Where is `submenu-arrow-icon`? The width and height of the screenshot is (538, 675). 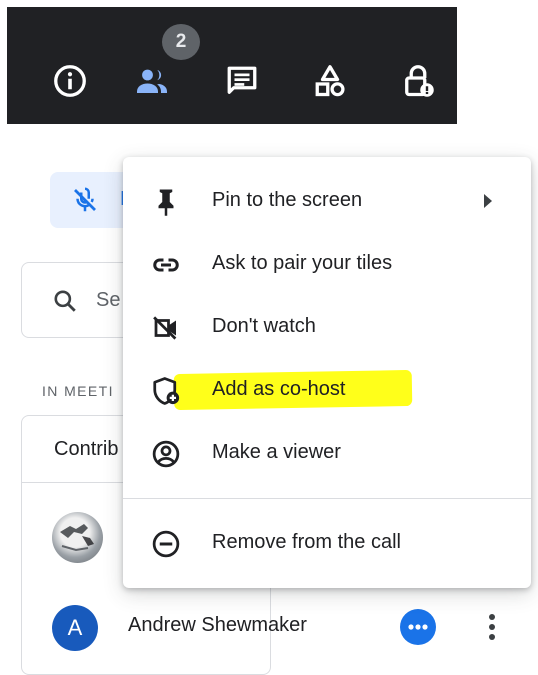
submenu-arrow-icon is located at coordinates (488, 201).